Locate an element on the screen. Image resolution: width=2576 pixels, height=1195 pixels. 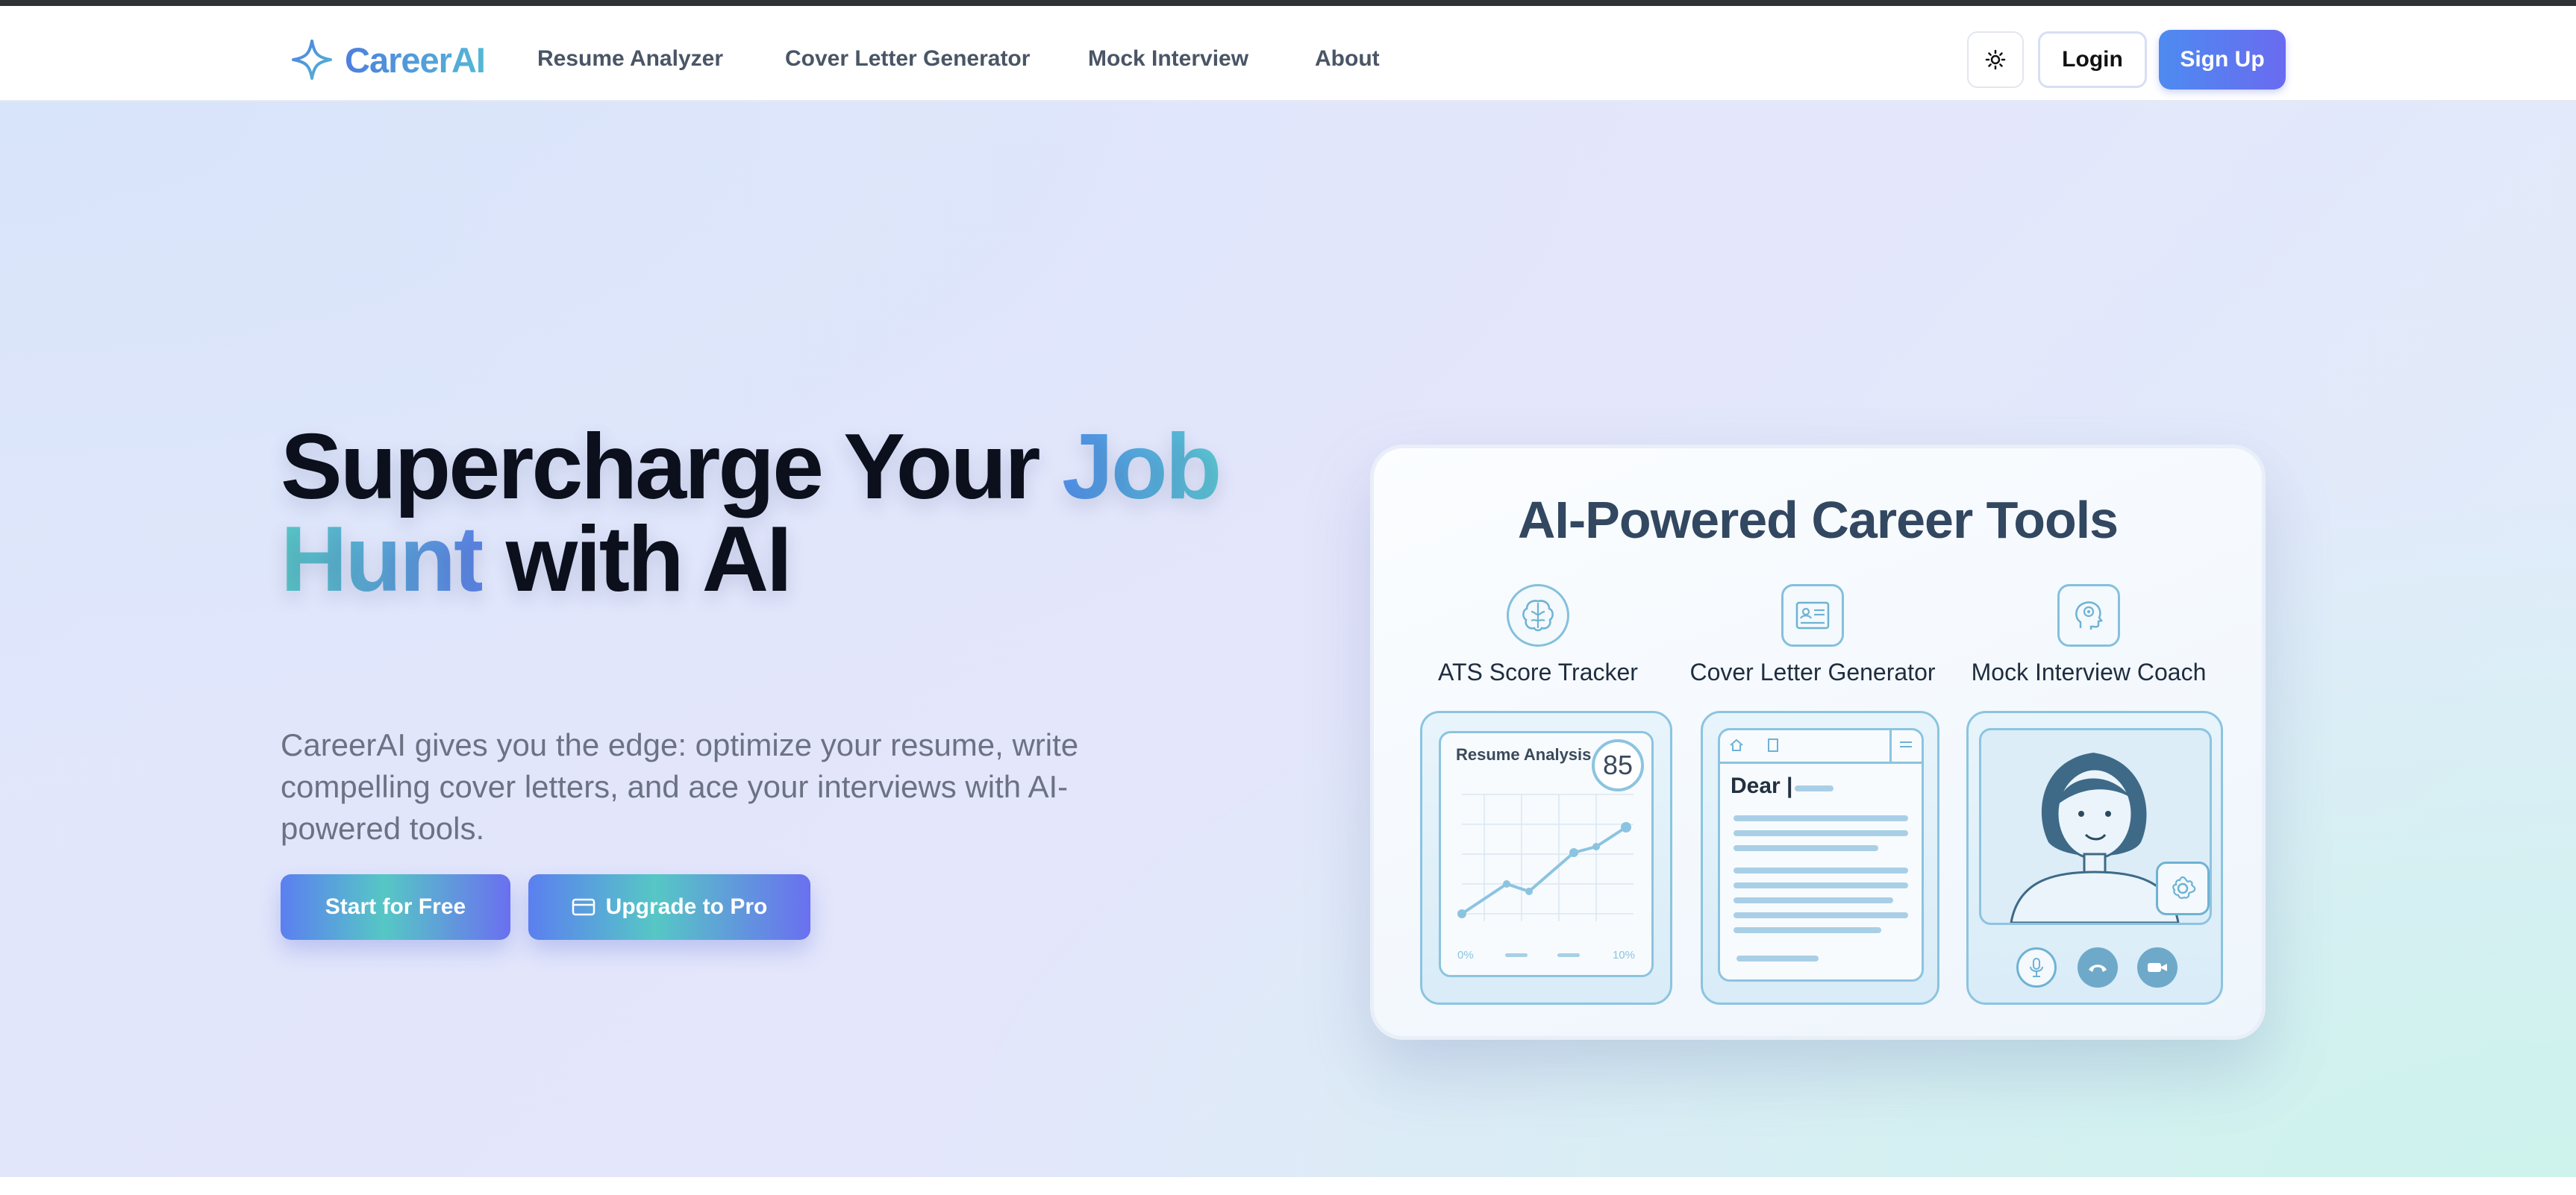
brain-icon is located at coordinates (1538, 615).